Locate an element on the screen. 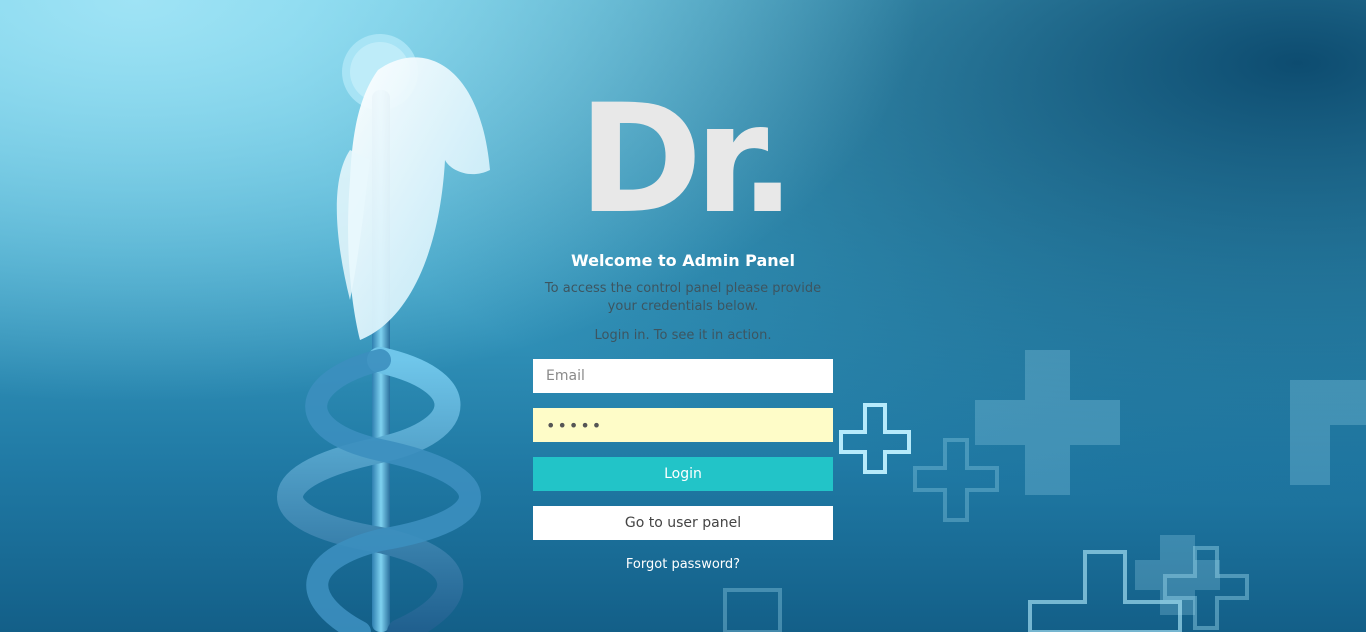 The image size is (1366, 632). brand-logo: Dr. is located at coordinates (686, 160).